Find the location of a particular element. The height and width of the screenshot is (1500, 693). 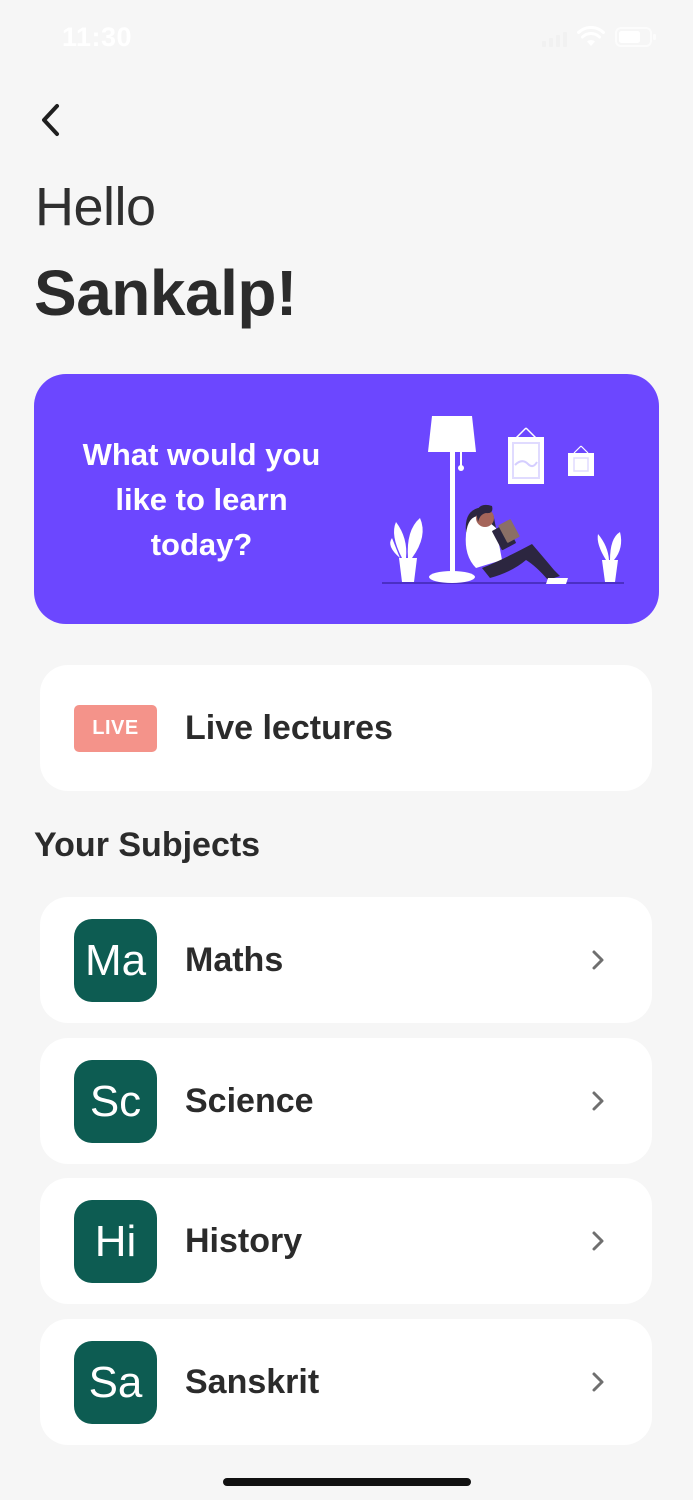

subject-avatar: Hi is located at coordinates (115, 1241).